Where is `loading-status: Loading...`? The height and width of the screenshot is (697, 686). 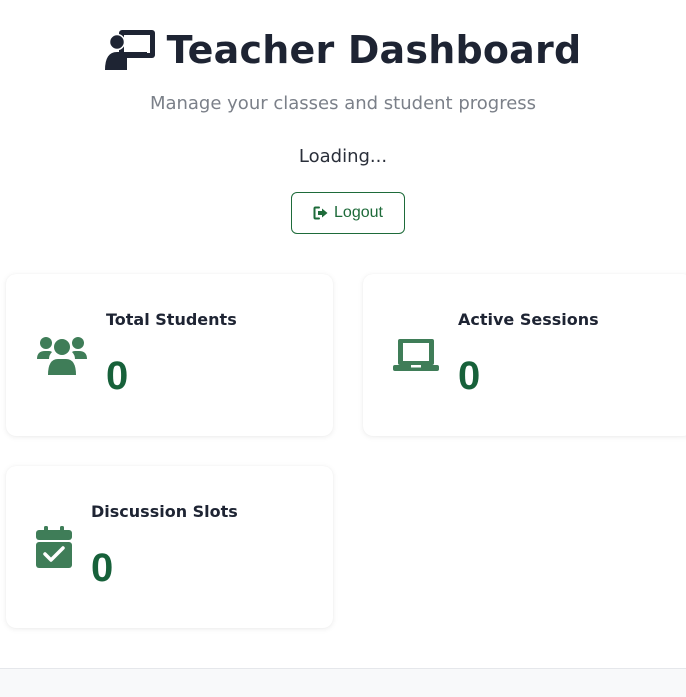 loading-status: Loading... is located at coordinates (343, 156).